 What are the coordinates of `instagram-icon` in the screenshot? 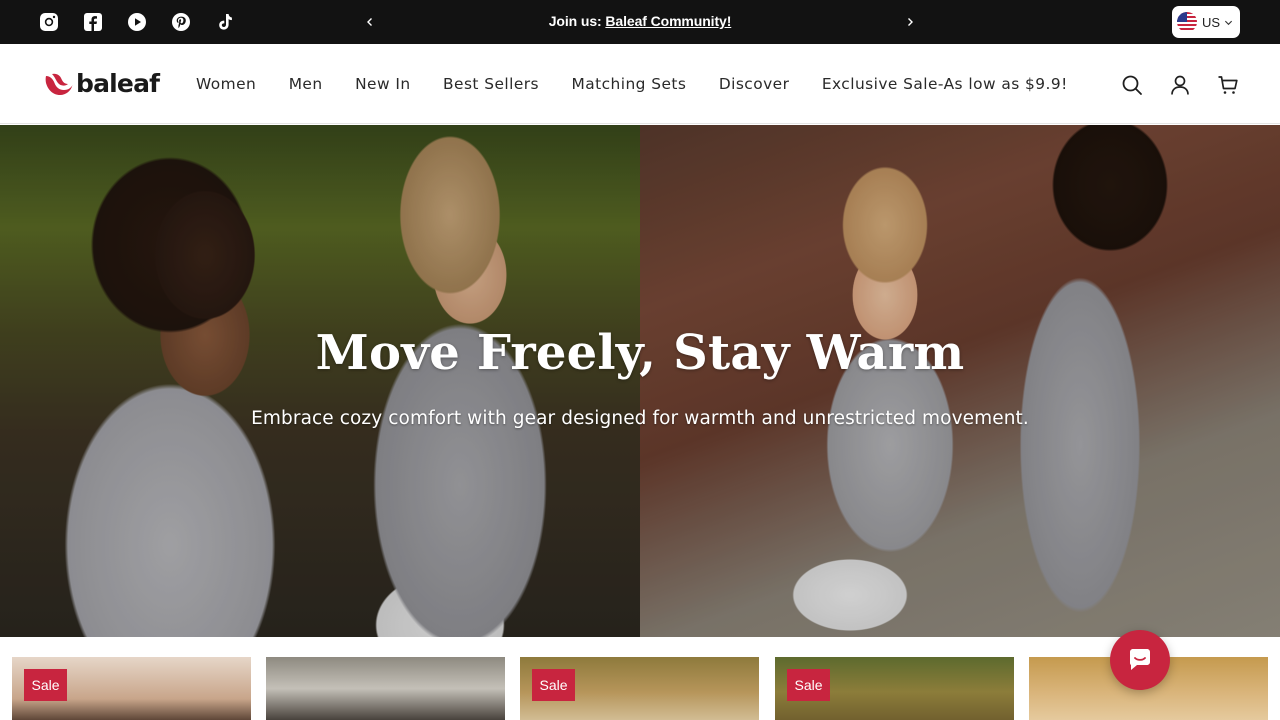 It's located at (49, 22).